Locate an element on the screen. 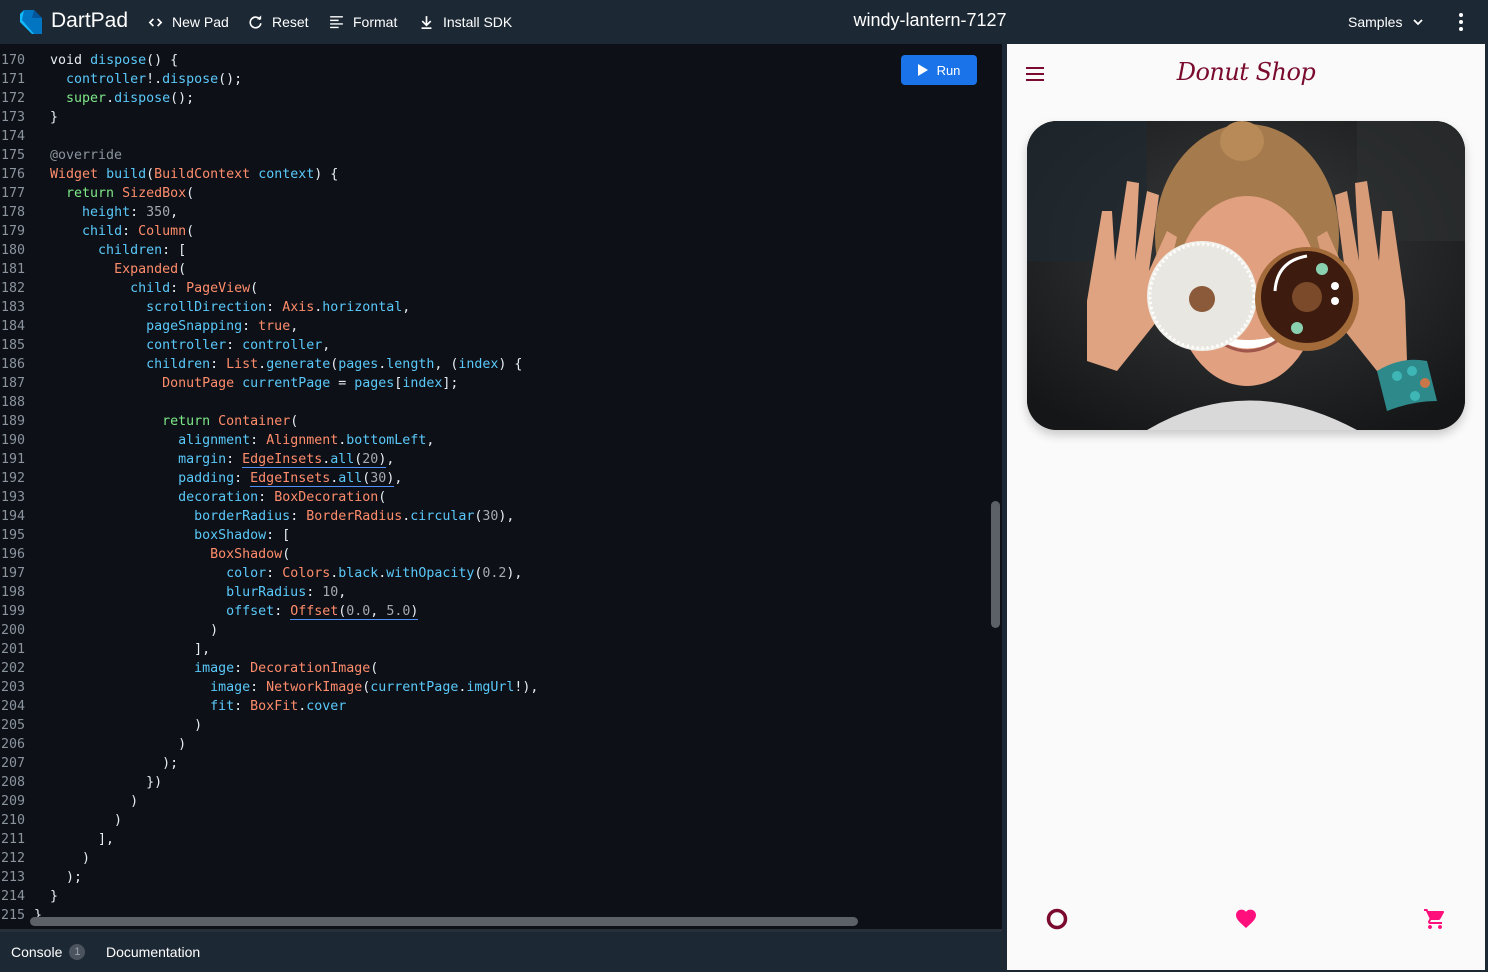 The width and height of the screenshot is (1488, 972). line-number: 215 is located at coordinates (13, 915).